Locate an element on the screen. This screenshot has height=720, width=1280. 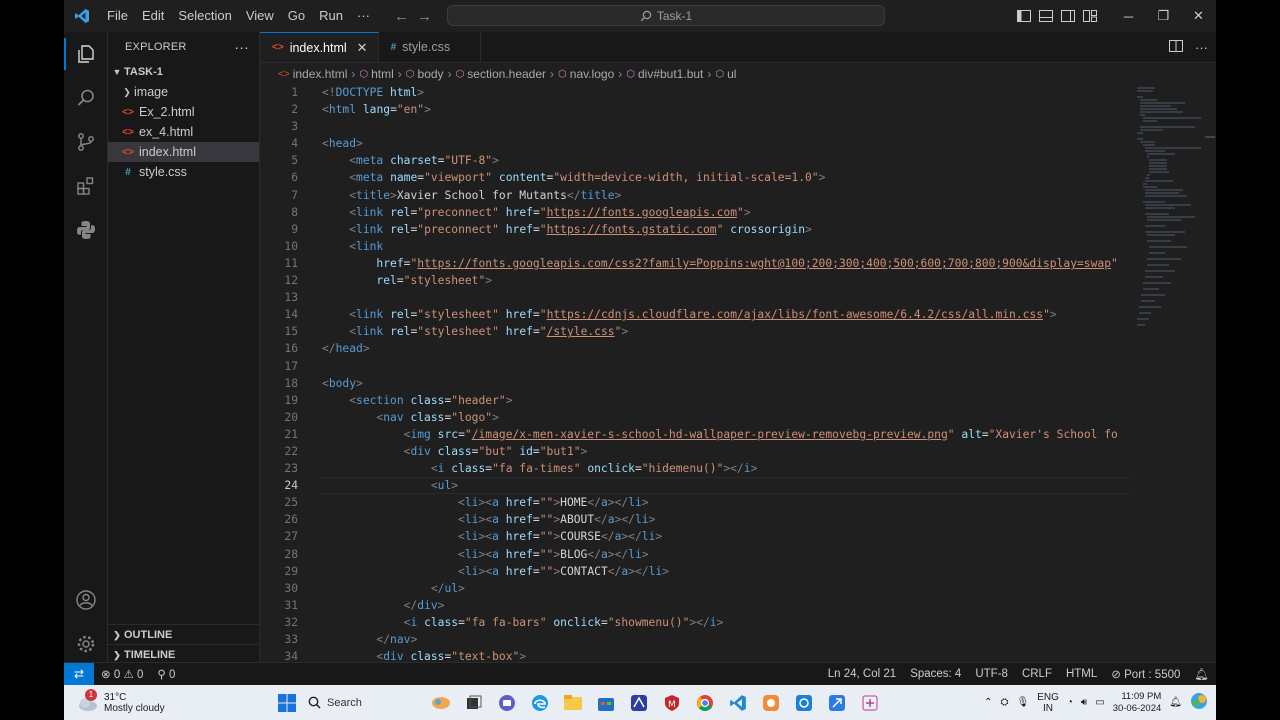
tab-index-html: <> index.html ✕ is located at coordinates (319, 47).